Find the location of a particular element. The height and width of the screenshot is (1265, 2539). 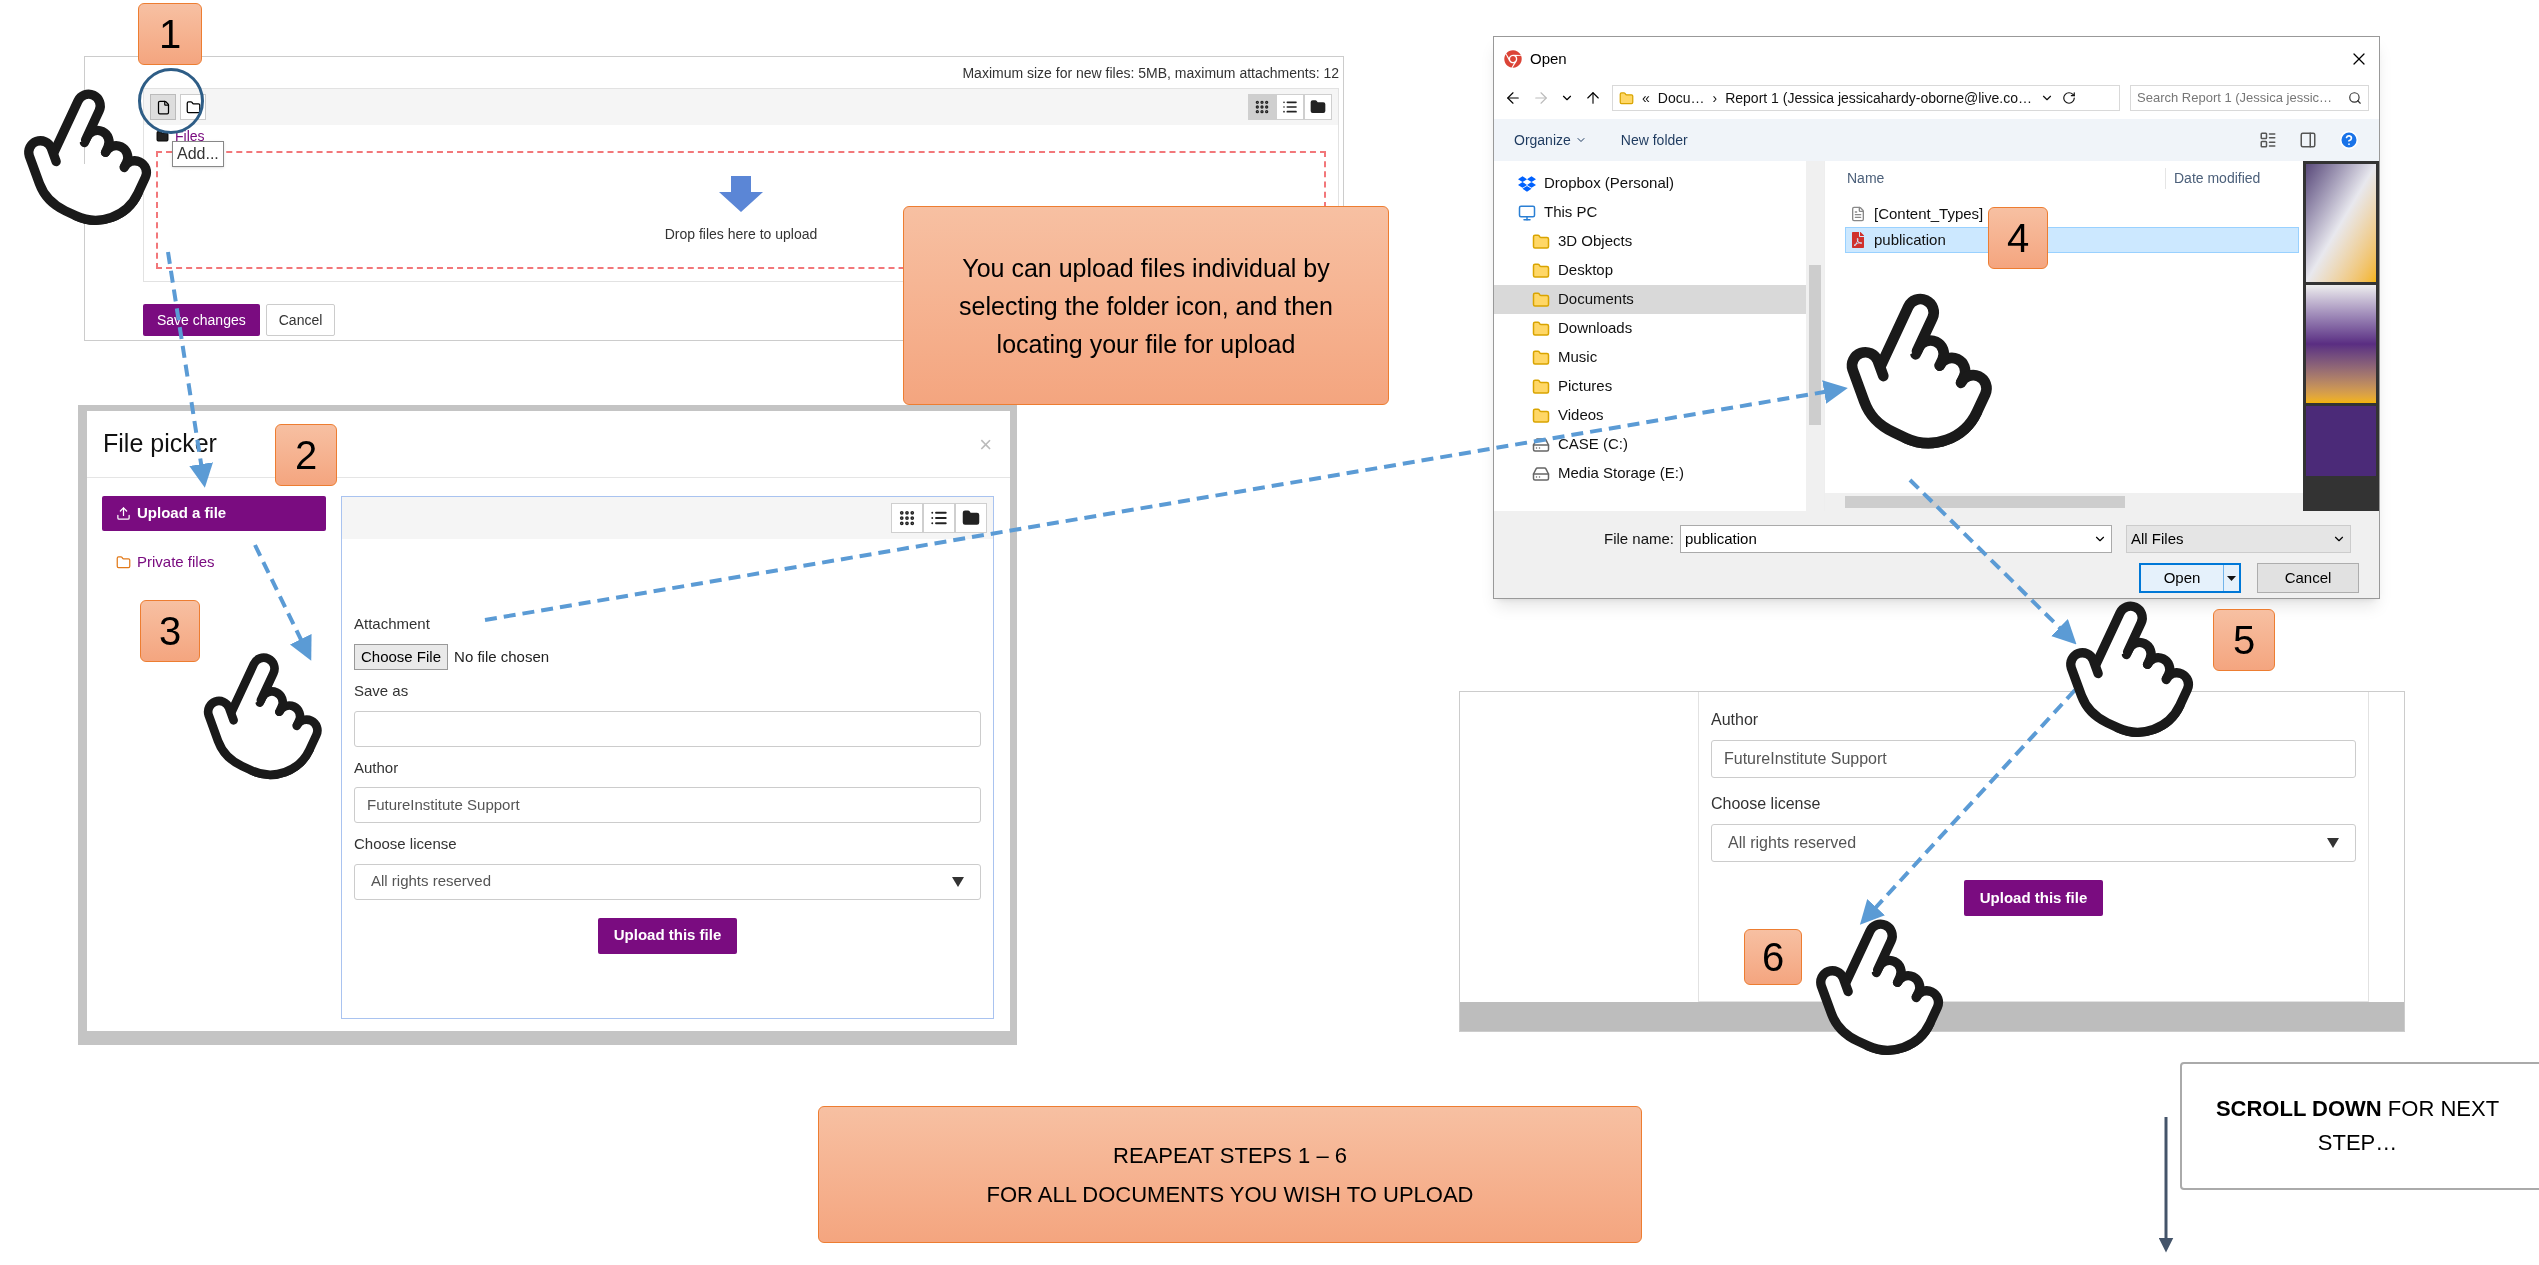

down-arrow-icon is located at coordinates (741, 193).